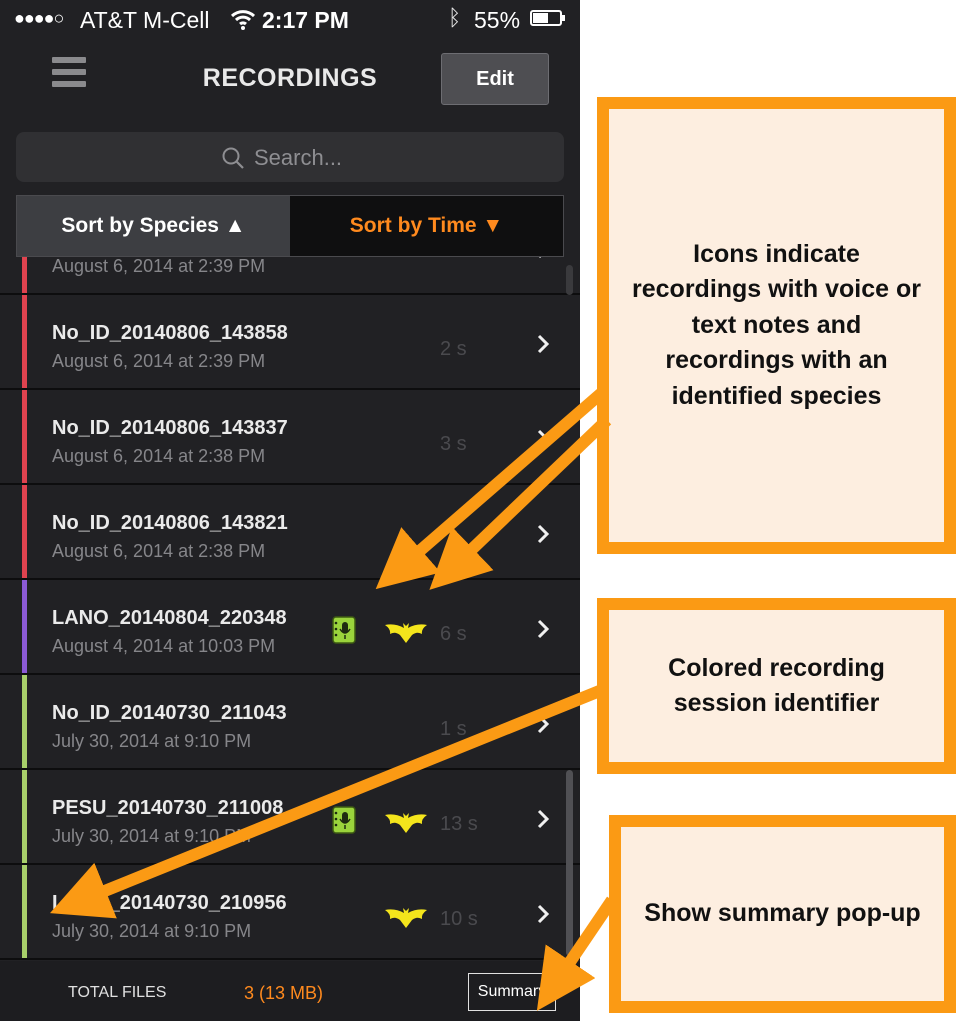 This screenshot has width=964, height=1021. What do you see at coordinates (512, 992) in the screenshot?
I see `summary-button: Summary` at bounding box center [512, 992].